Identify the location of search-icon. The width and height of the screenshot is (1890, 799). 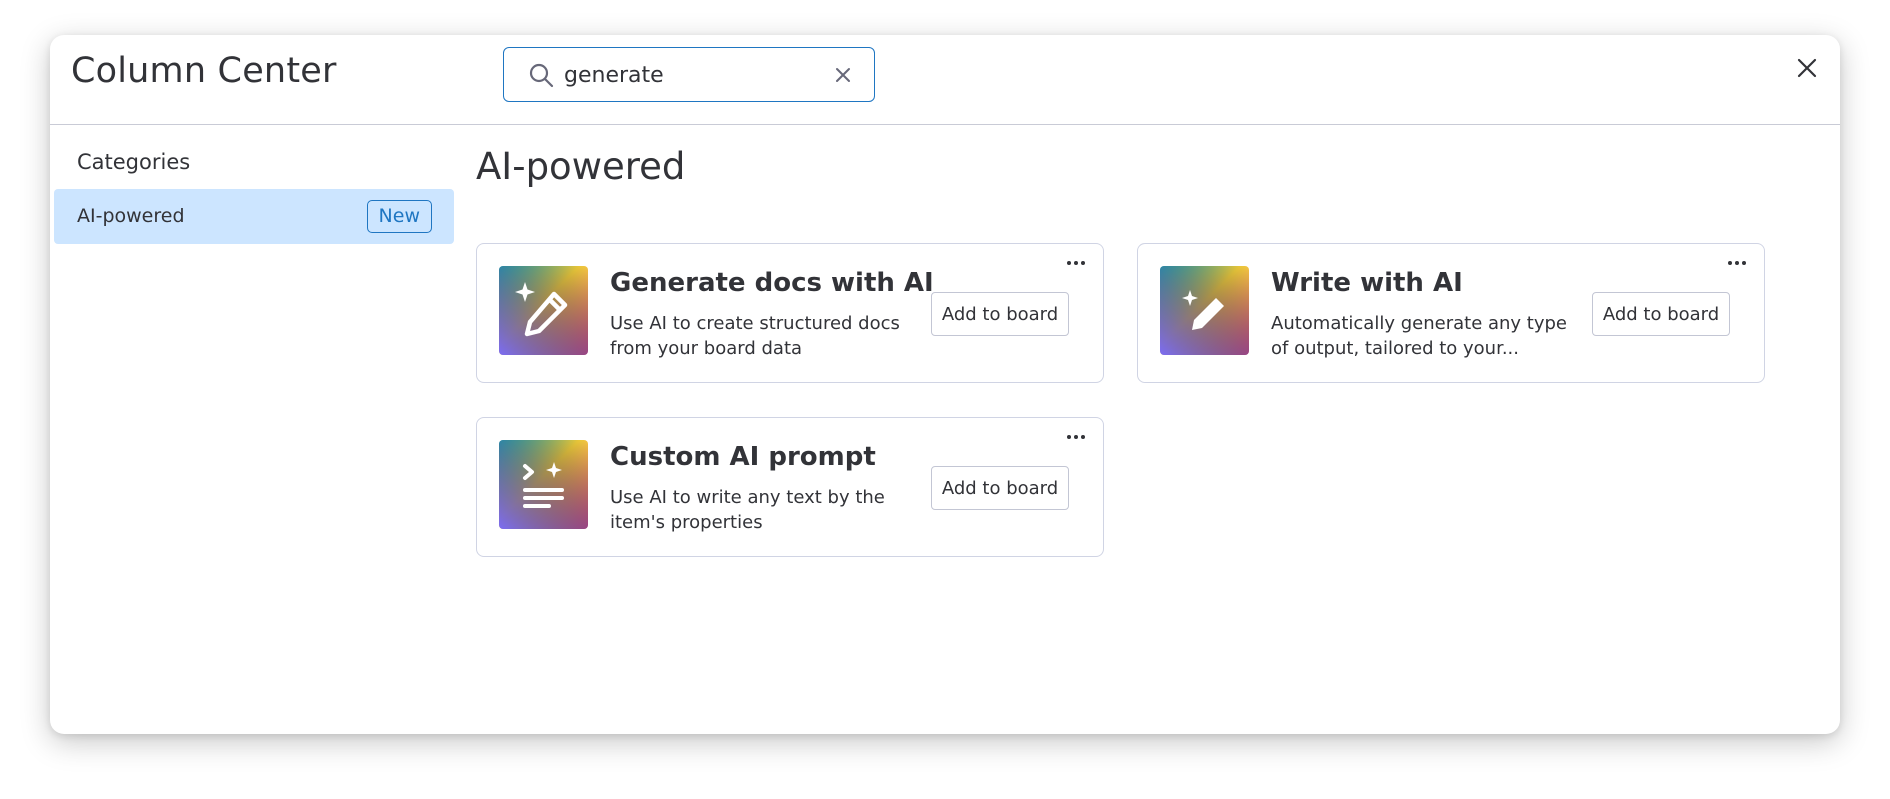
(541, 75).